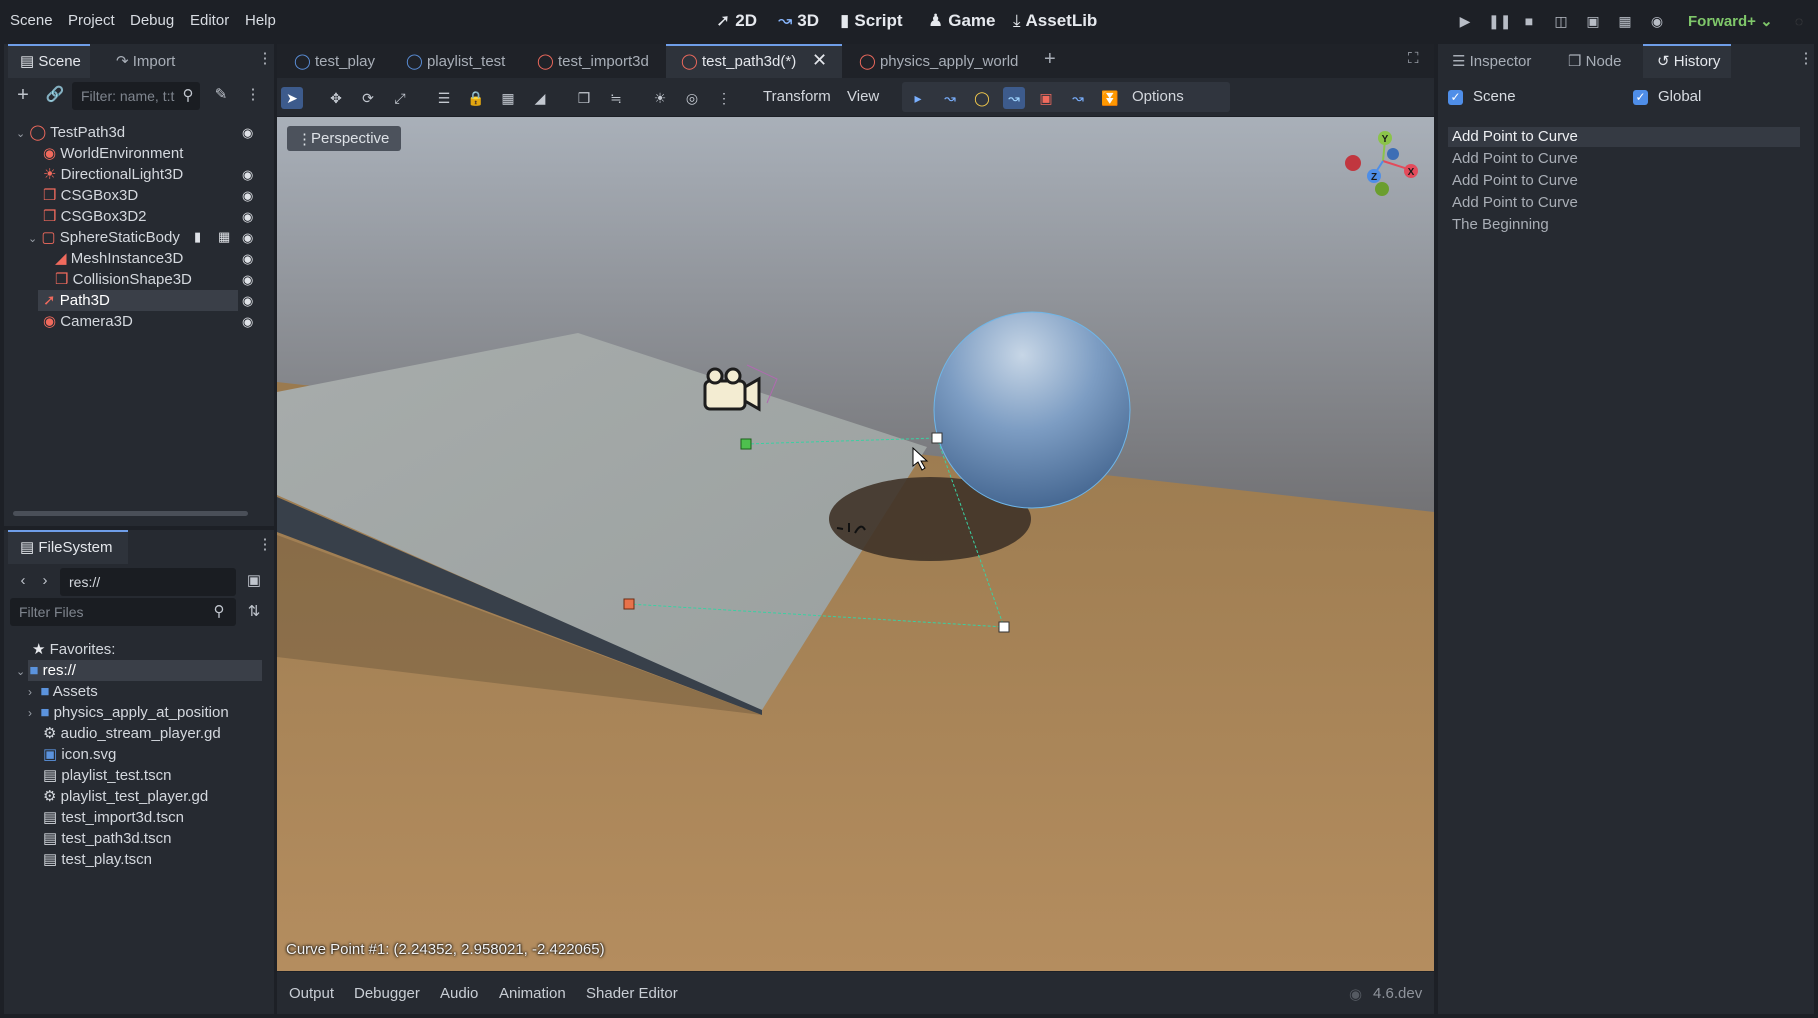 Image resolution: width=1818 pixels, height=1018 pixels. I want to click on fs-favorites: ★ Favorites:, so click(73, 649).